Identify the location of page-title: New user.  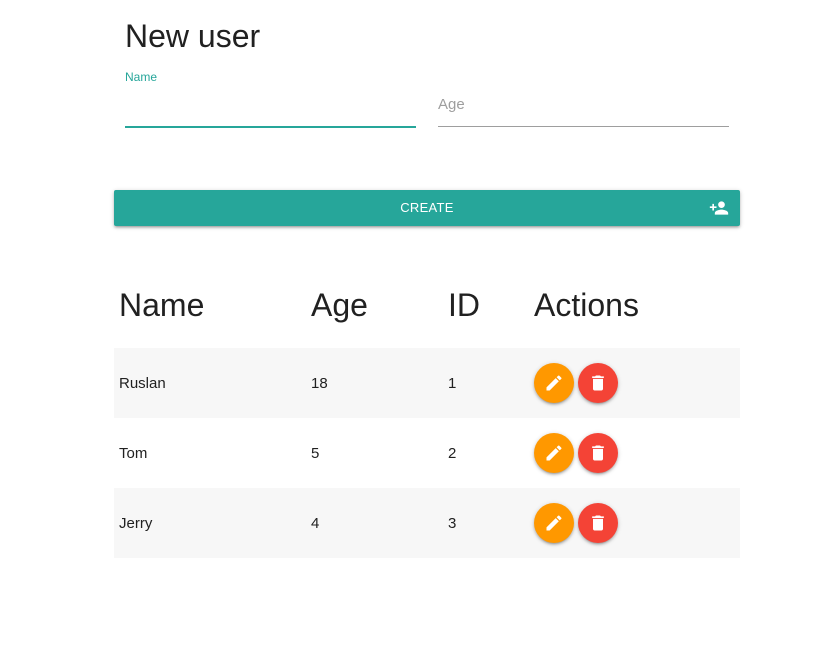
(193, 36).